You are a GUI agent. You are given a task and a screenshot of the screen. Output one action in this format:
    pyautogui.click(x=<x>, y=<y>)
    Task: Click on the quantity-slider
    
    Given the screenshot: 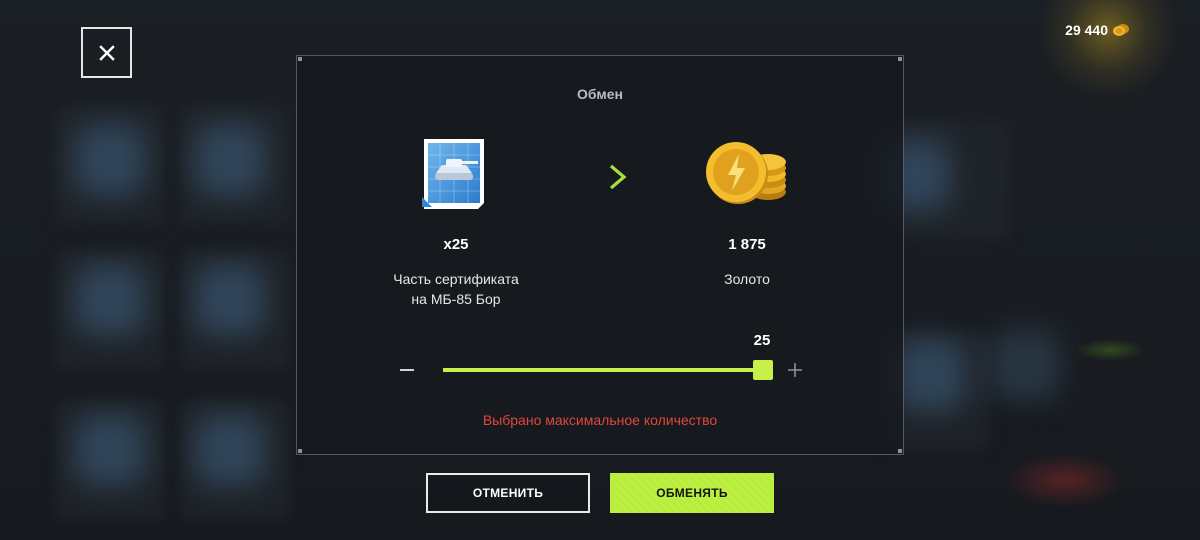 What is the action you would take?
    pyautogui.click(x=601, y=371)
    